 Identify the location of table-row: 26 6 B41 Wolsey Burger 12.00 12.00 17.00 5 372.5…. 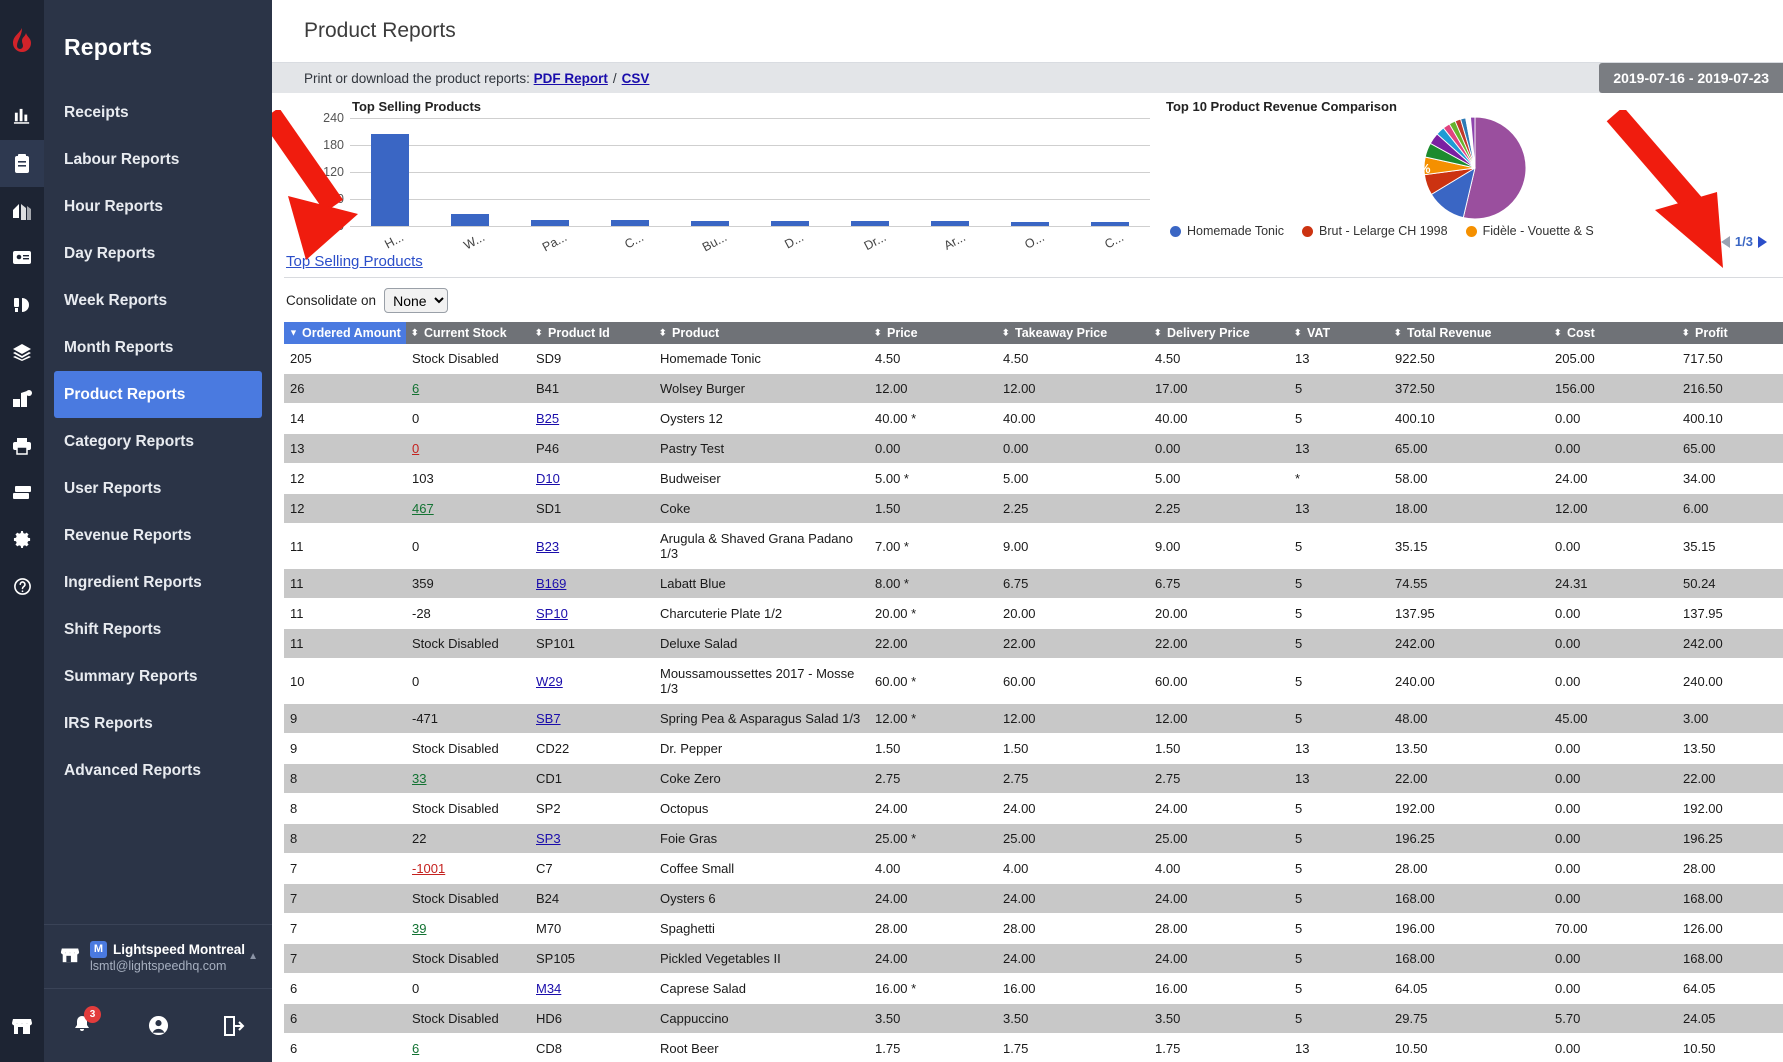
(1033, 388).